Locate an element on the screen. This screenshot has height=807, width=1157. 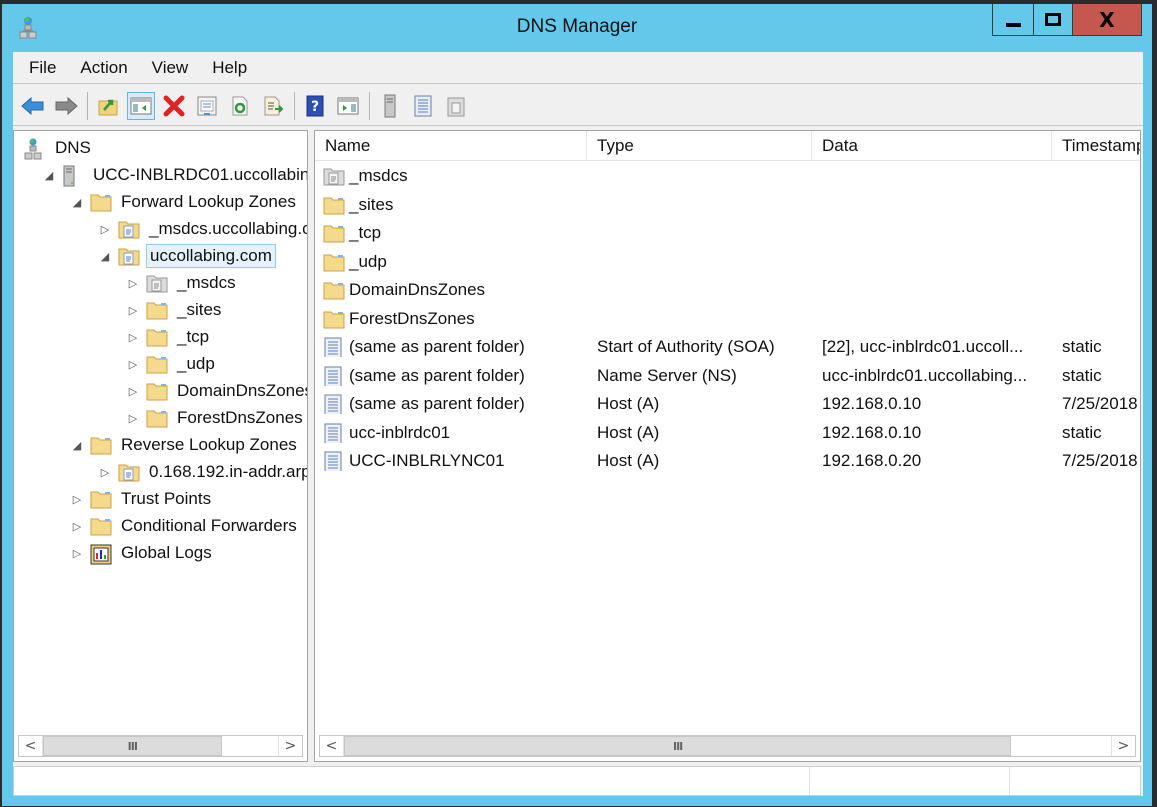
delete-button is located at coordinates (174, 106).